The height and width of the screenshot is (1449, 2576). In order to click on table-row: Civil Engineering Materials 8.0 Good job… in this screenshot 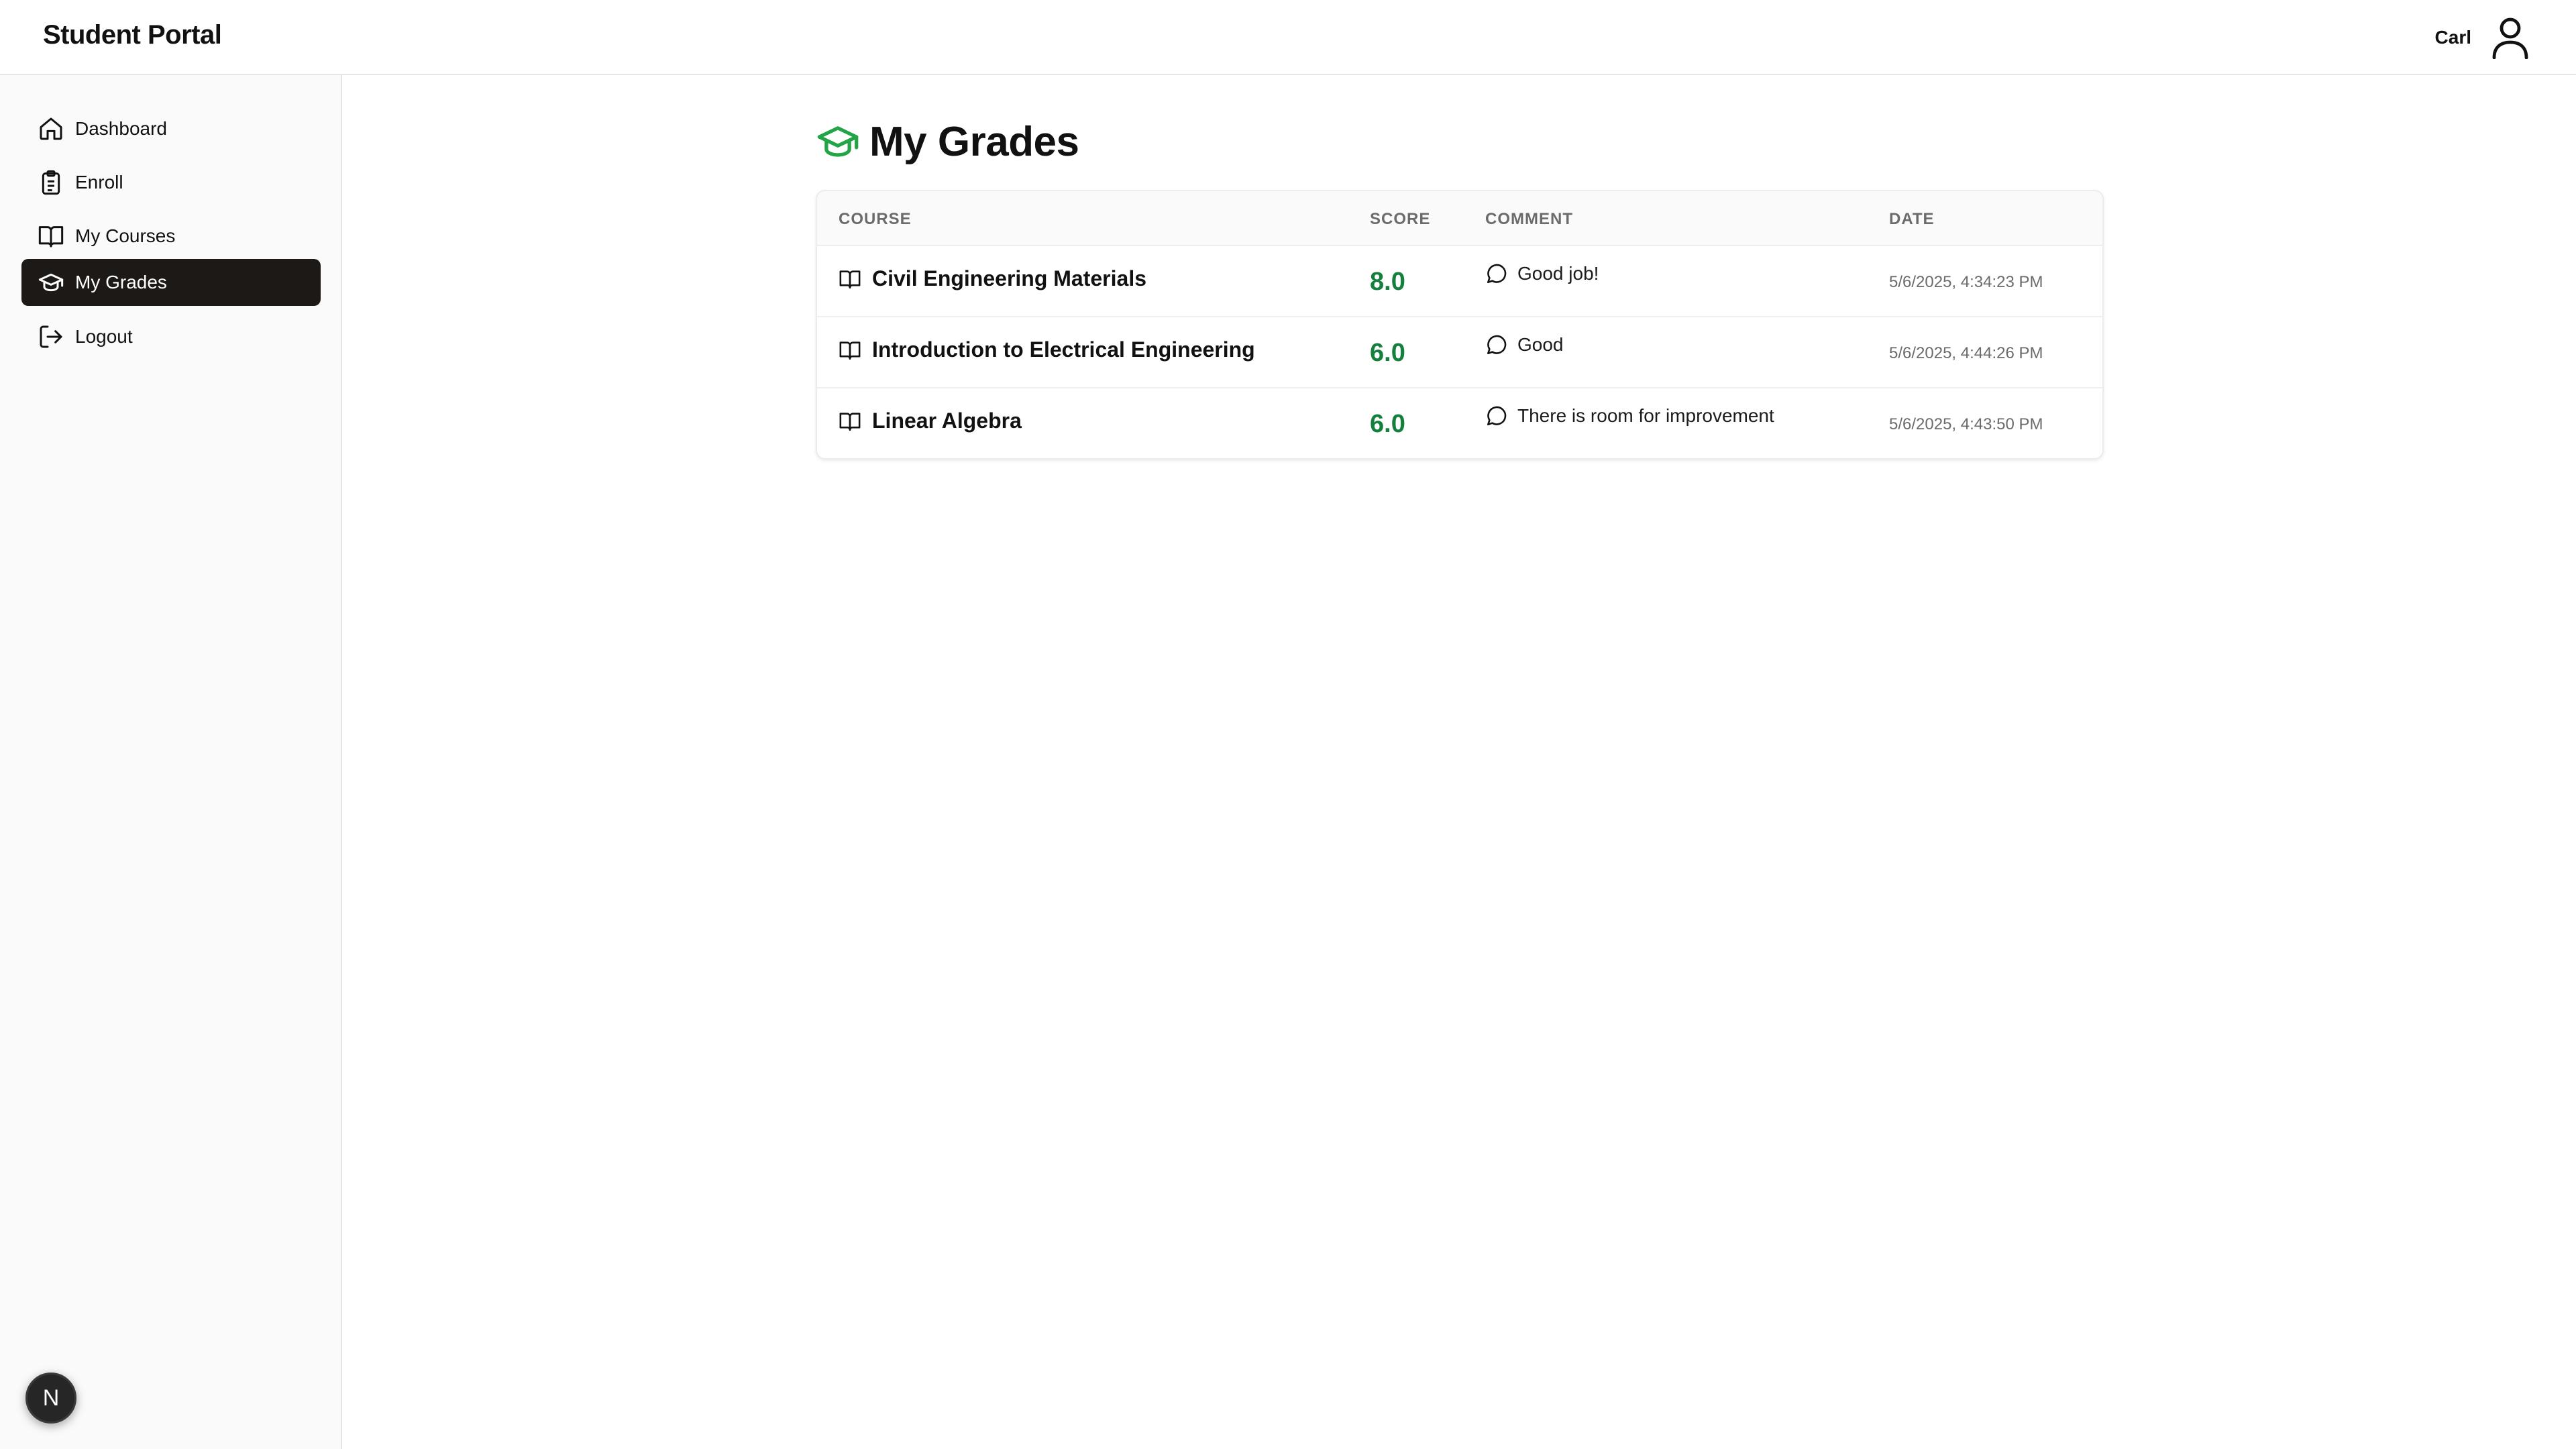, I will do `click(1459, 281)`.